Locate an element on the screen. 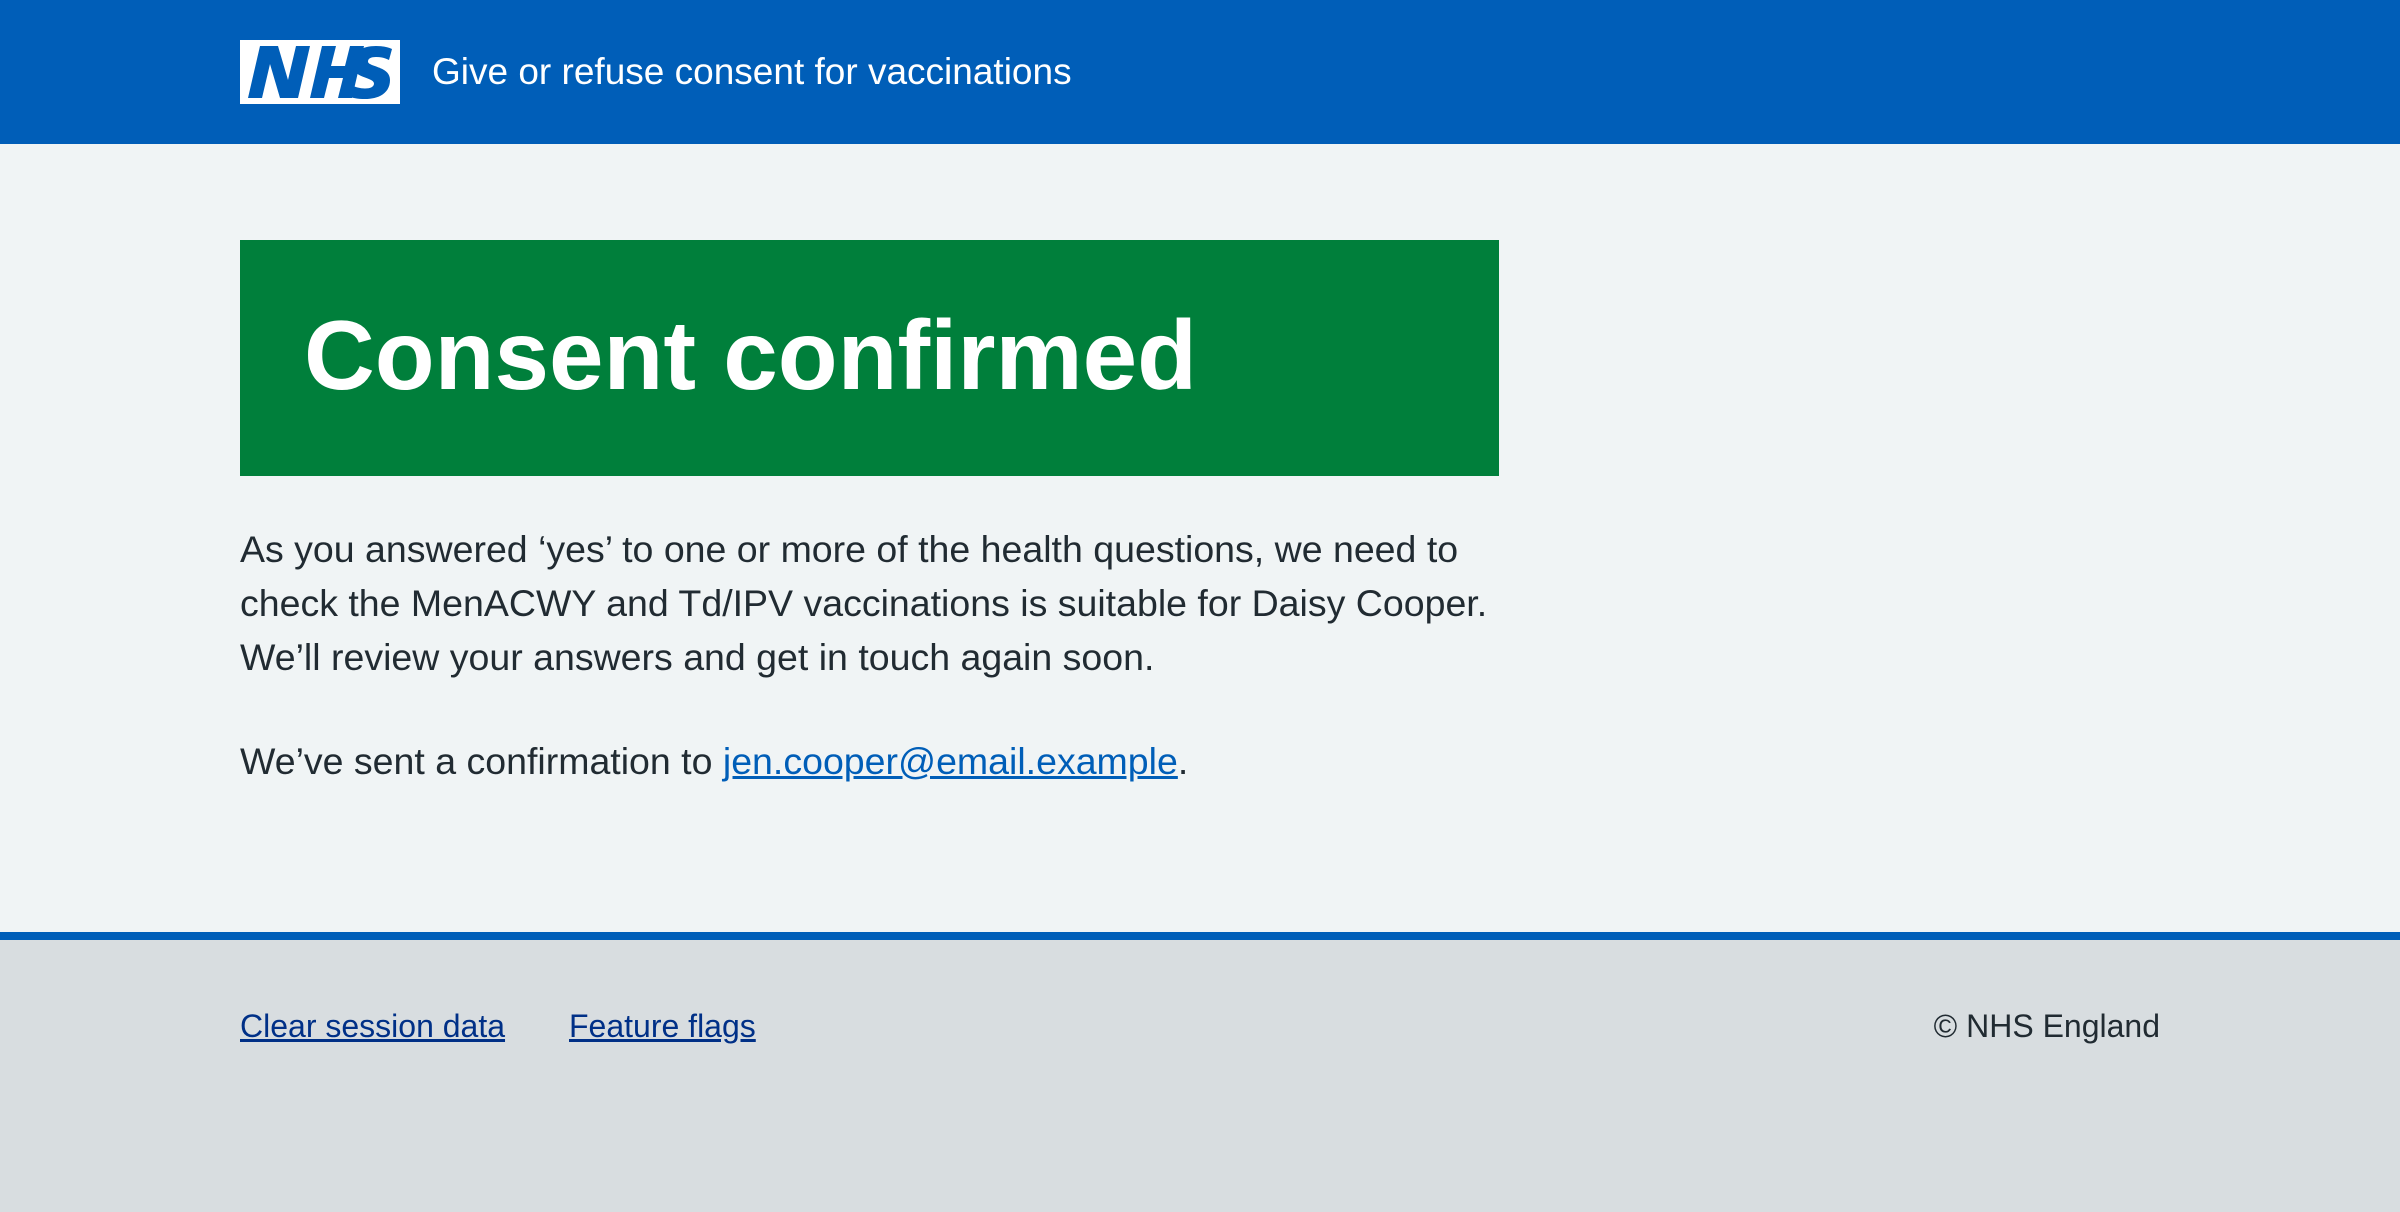 The width and height of the screenshot is (2400, 1212). panel-title: Consent confirmed is located at coordinates (750, 355).